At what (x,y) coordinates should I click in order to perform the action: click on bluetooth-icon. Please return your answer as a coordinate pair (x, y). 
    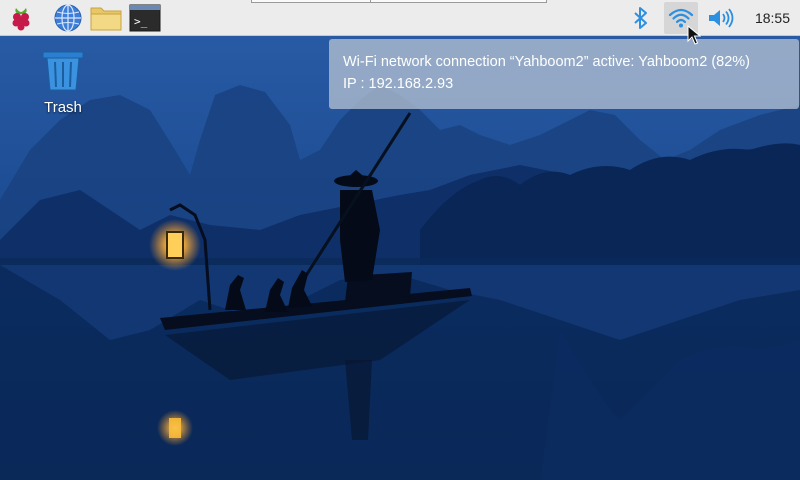
    Looking at the image, I should click on (640, 18).